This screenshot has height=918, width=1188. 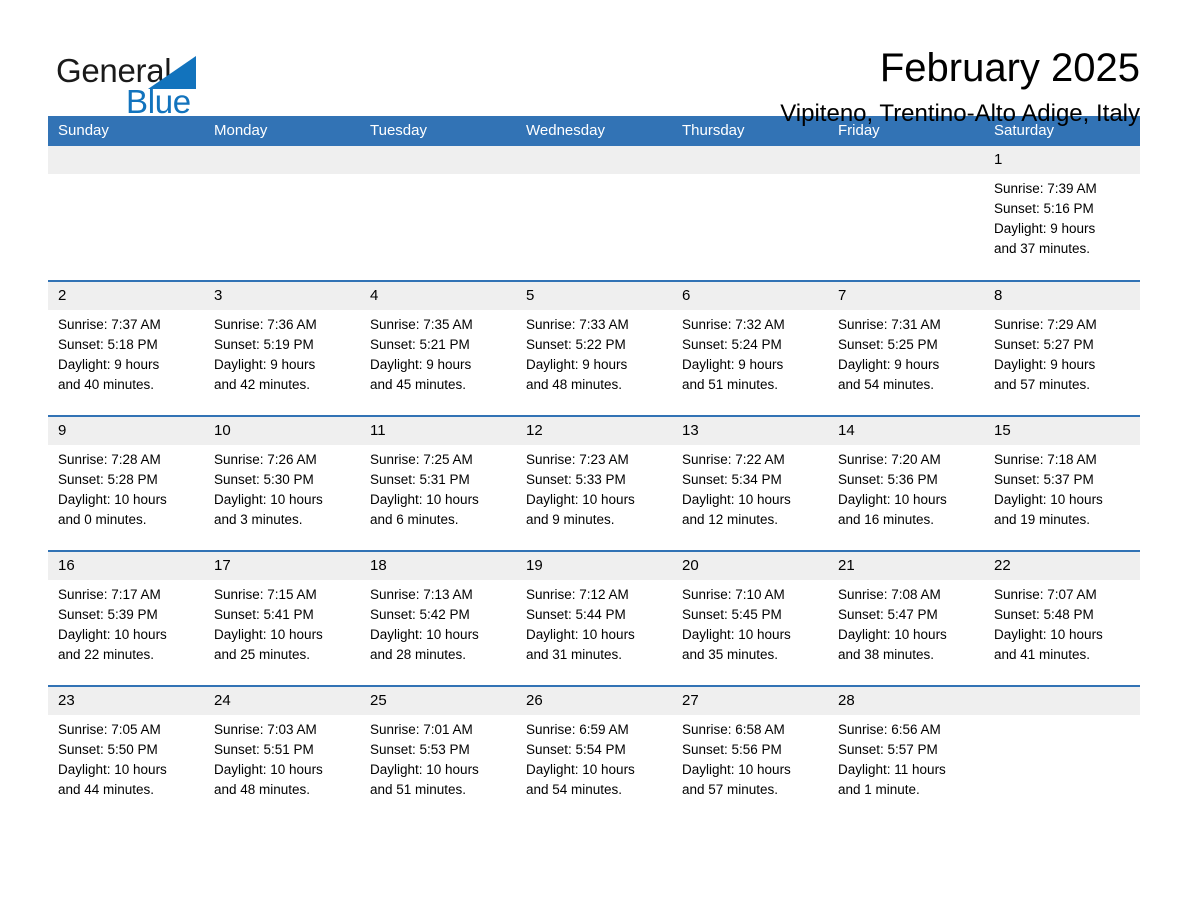 I want to click on day-number: 15, so click(x=1062, y=431).